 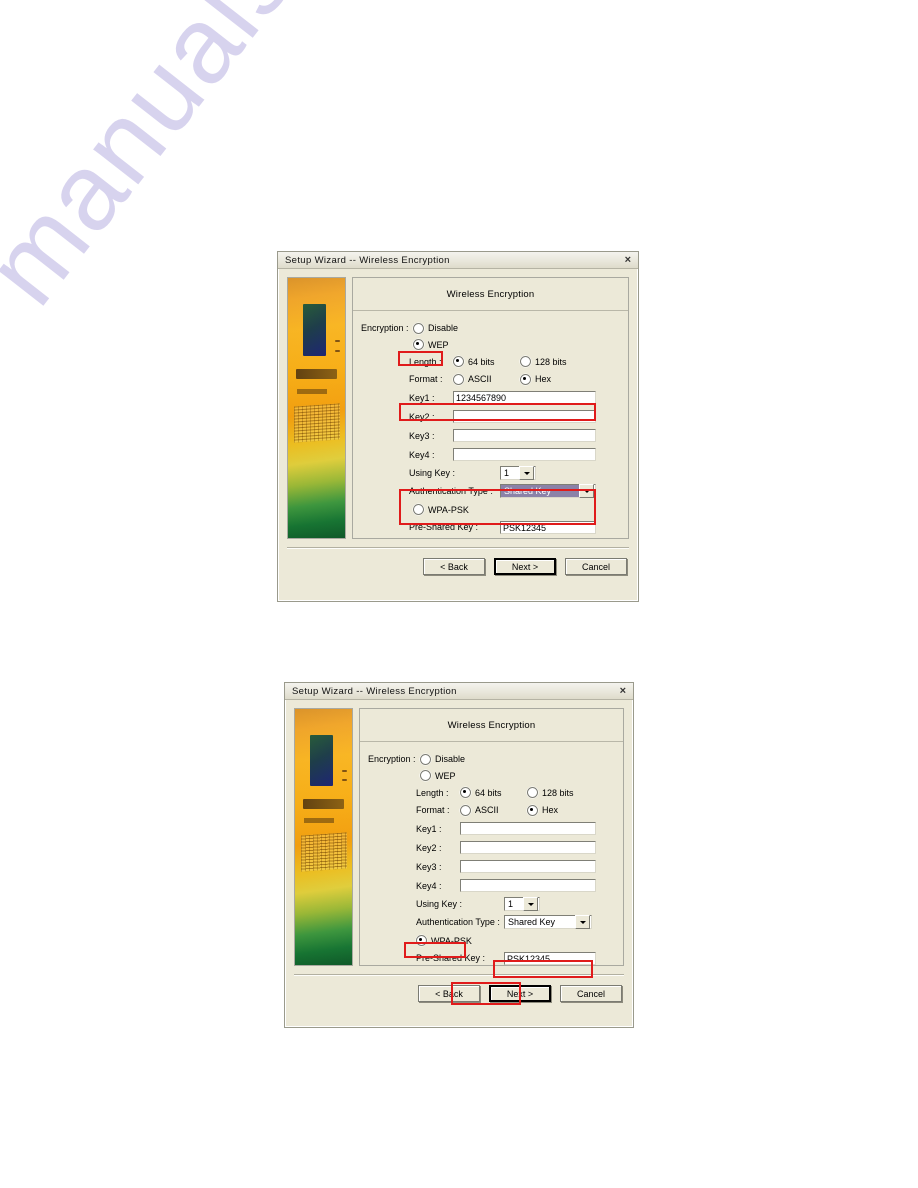 I want to click on encryption-row-disable: Encryption : Disable, so click(x=490, y=328).